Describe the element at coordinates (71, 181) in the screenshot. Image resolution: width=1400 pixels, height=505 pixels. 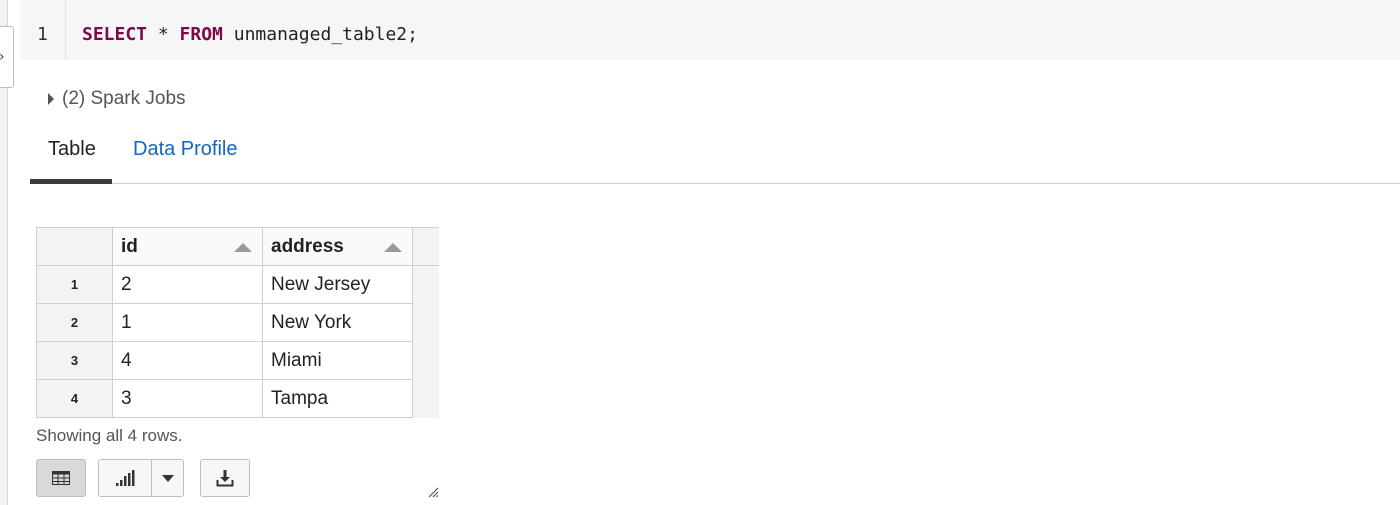
I see `active-tab-indicator` at that location.